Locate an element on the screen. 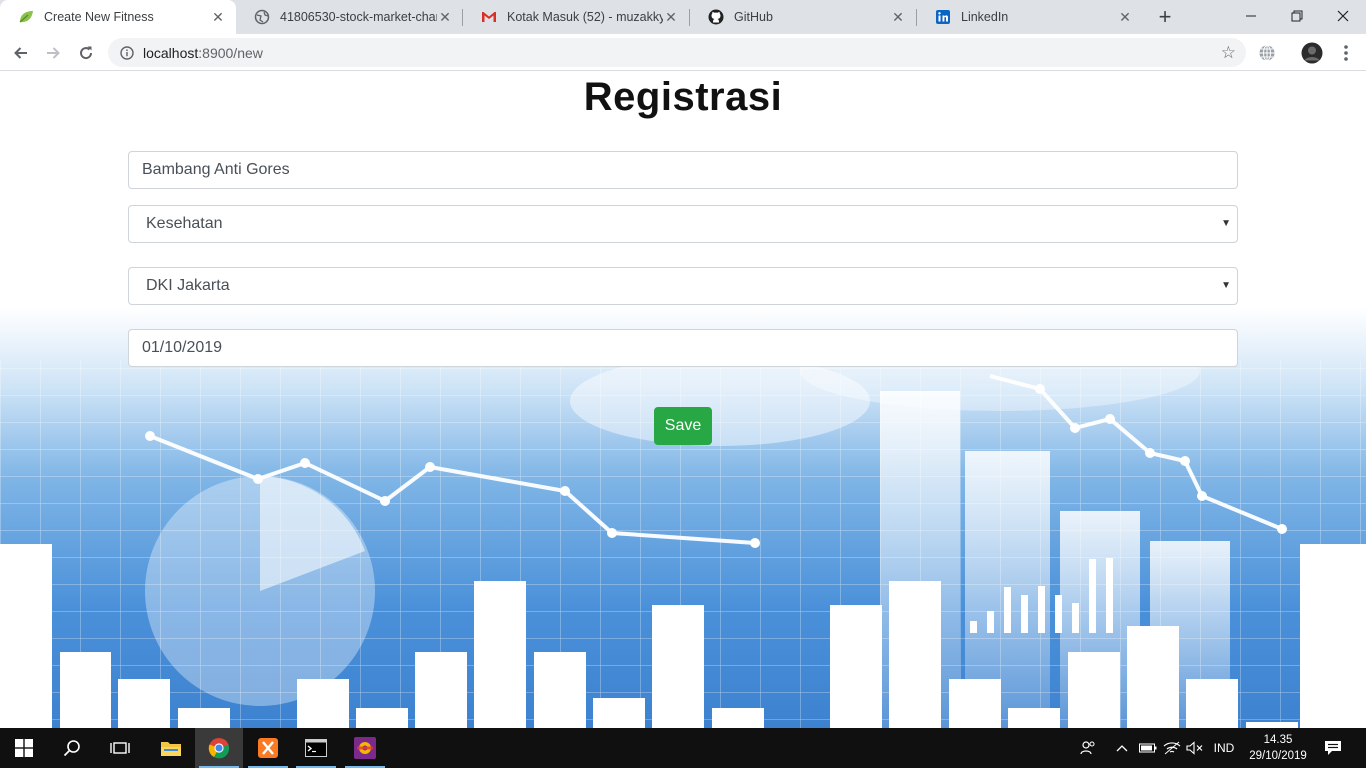  browser-toolbar: localhost:8900/new ☆ is located at coordinates (683, 52).